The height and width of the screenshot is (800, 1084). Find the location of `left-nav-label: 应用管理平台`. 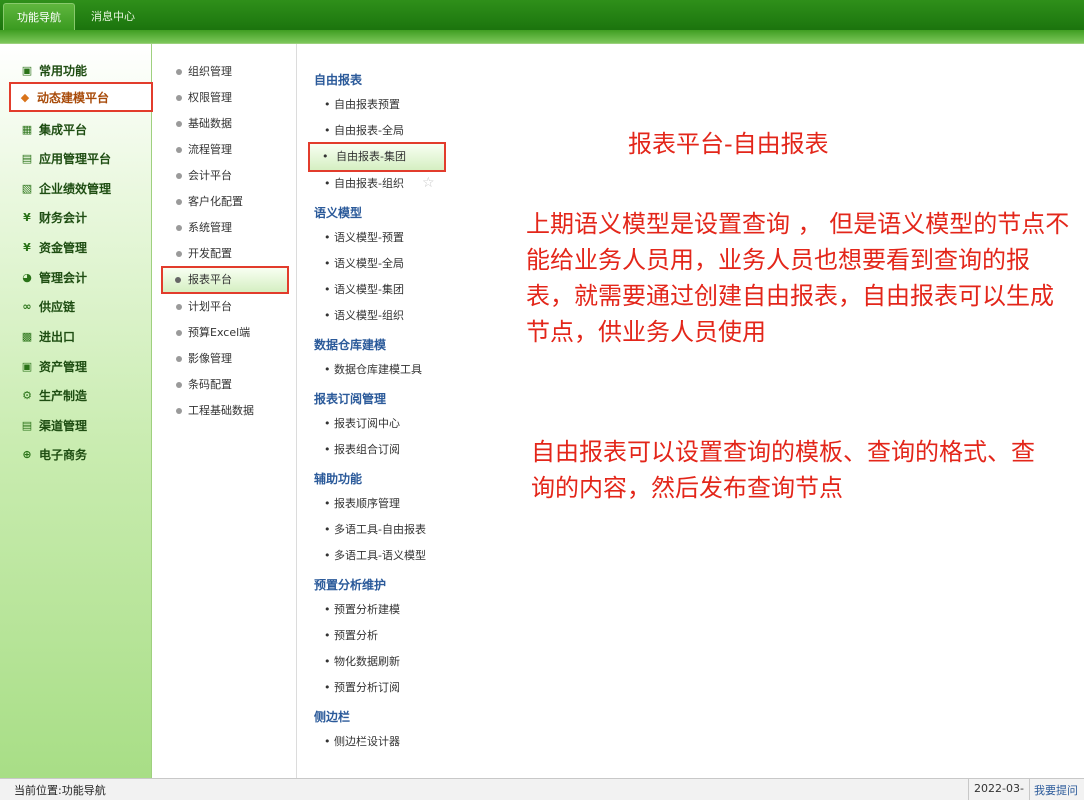

left-nav-label: 应用管理平台 is located at coordinates (75, 158).